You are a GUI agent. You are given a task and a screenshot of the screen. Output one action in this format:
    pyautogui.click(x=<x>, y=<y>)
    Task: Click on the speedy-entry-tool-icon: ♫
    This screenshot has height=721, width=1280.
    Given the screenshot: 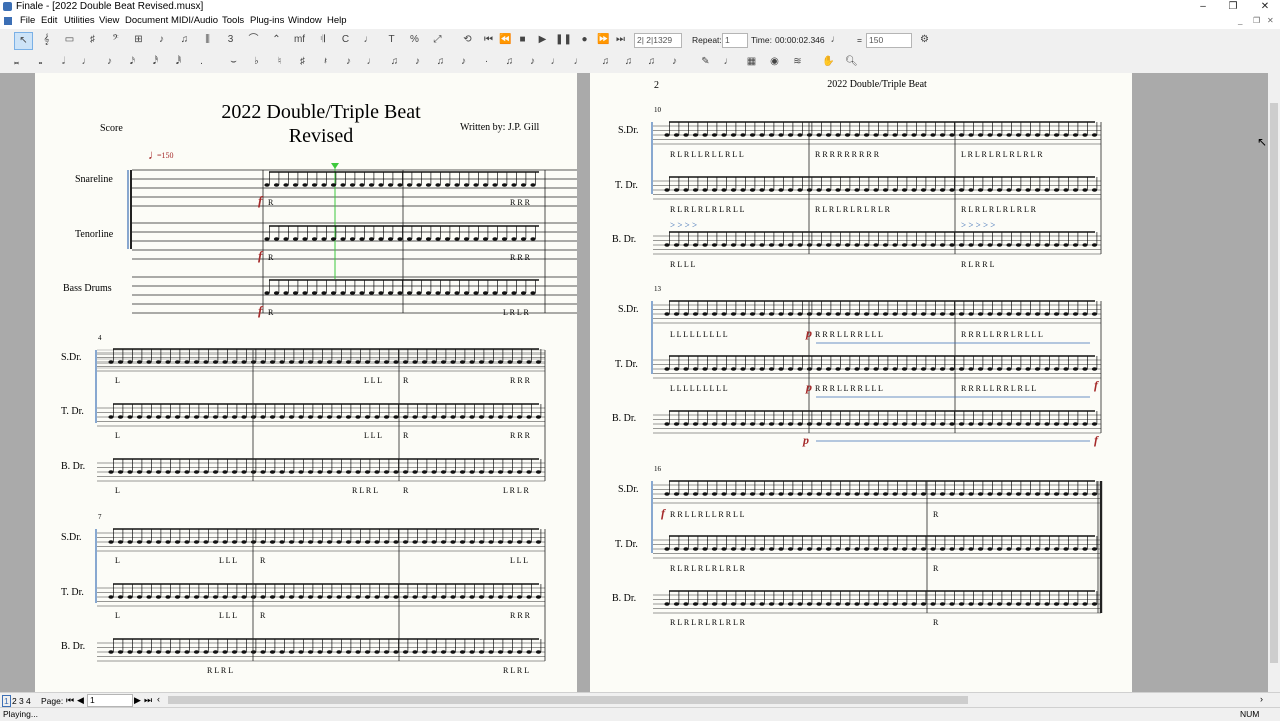 What is the action you would take?
    pyautogui.click(x=184, y=40)
    